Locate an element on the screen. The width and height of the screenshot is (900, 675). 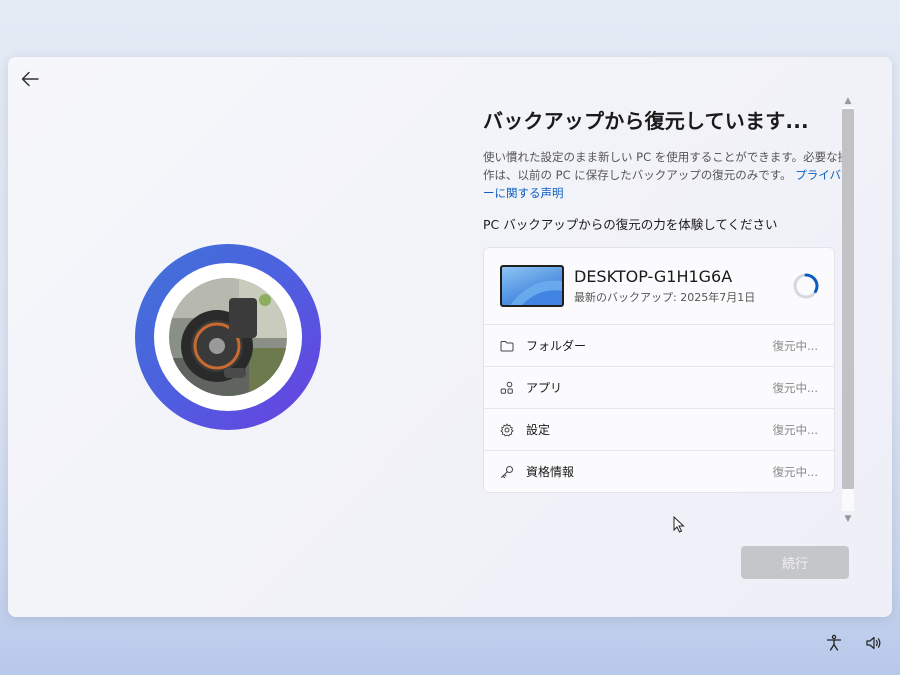
mouse-cursor-icon is located at coordinates (679, 524).